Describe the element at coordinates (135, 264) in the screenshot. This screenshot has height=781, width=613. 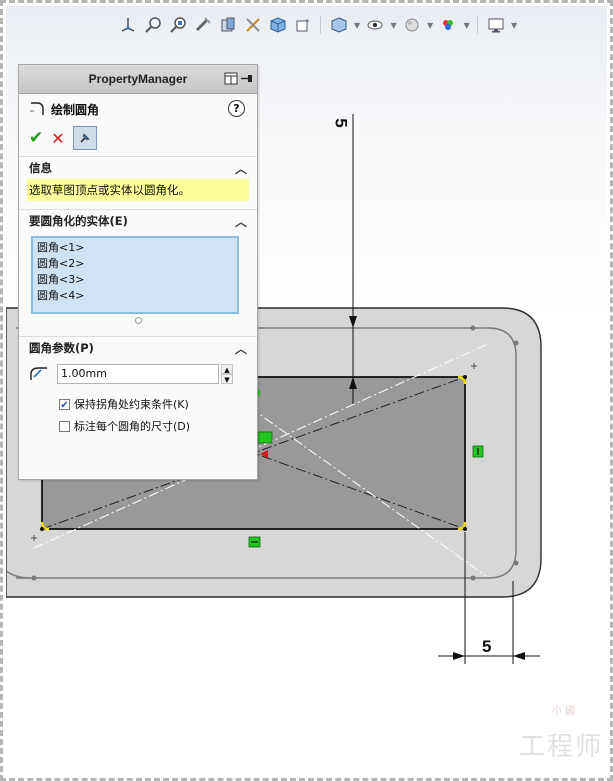
I see `list-item: 圆角<2>` at that location.